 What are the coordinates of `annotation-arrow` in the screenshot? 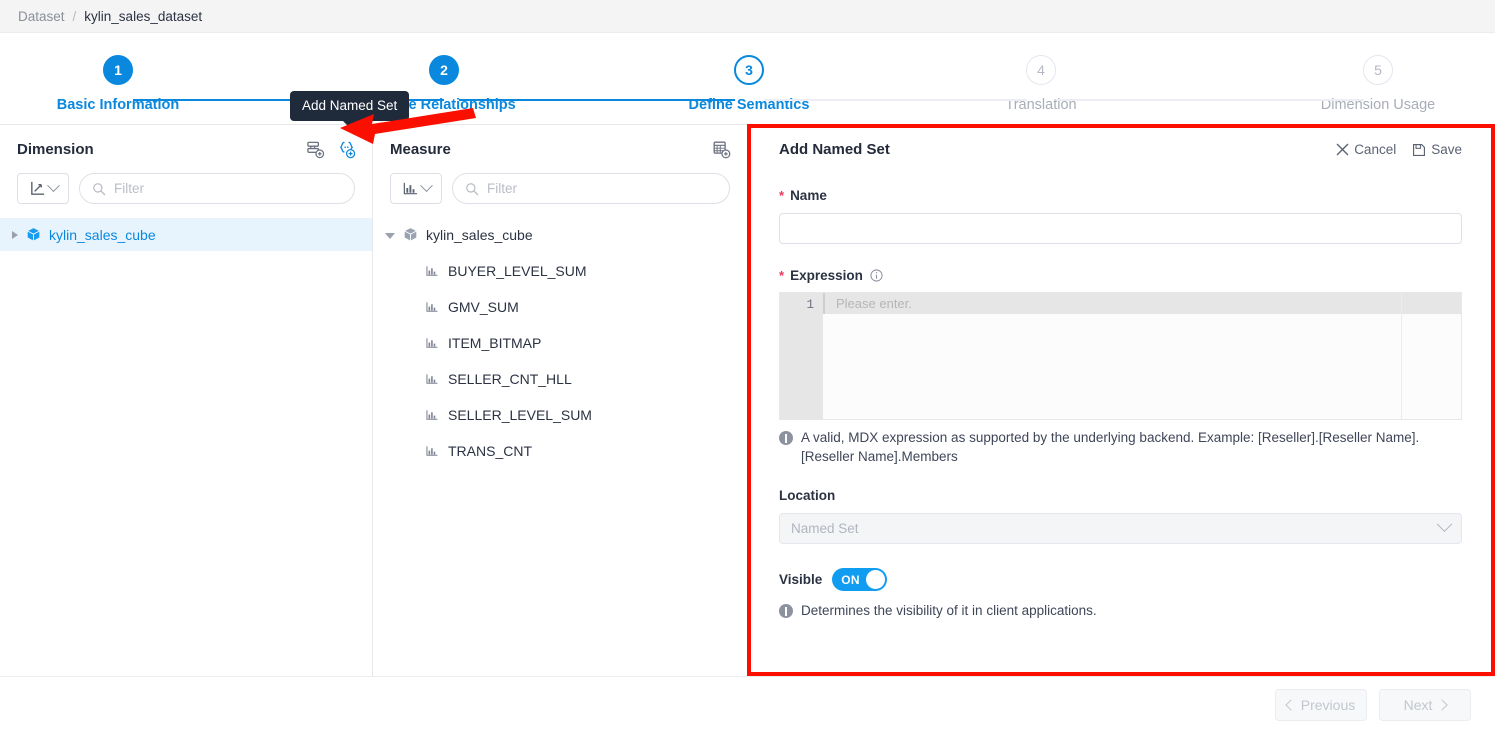 It's located at (408, 126).